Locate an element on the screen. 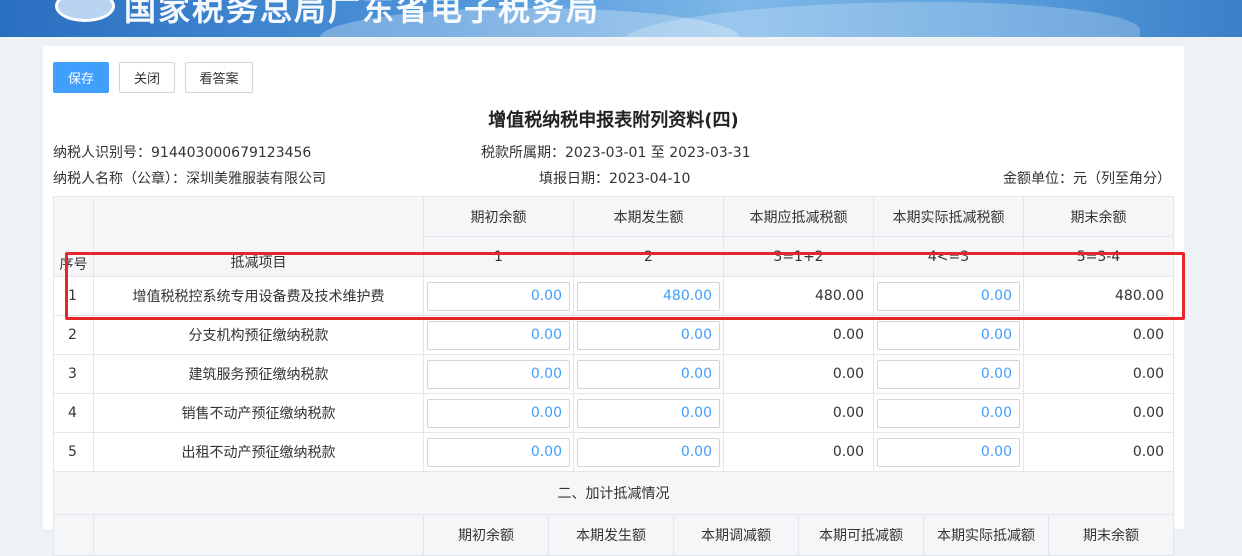 This screenshot has height=556, width=1242. section-row: 二、加计抵减情况 is located at coordinates (613, 493).